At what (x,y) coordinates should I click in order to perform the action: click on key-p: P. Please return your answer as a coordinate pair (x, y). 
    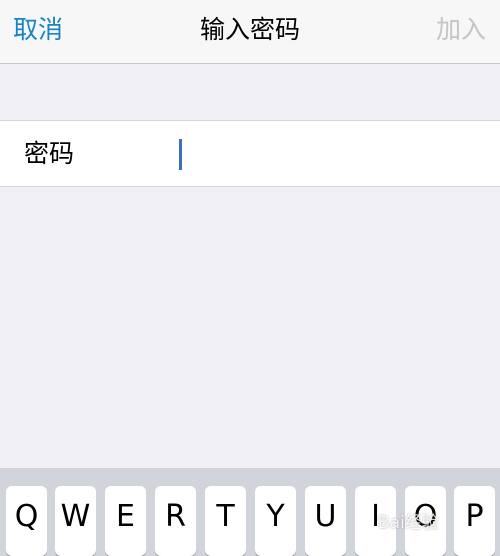
    Looking at the image, I should click on (474, 521).